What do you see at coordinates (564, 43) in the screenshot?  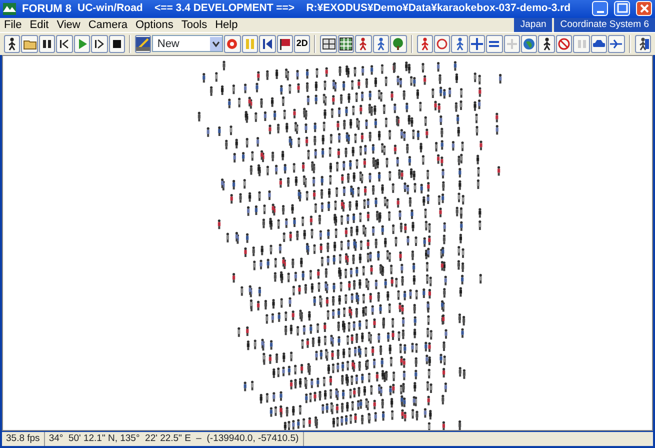 I see `no-entry-icon` at bounding box center [564, 43].